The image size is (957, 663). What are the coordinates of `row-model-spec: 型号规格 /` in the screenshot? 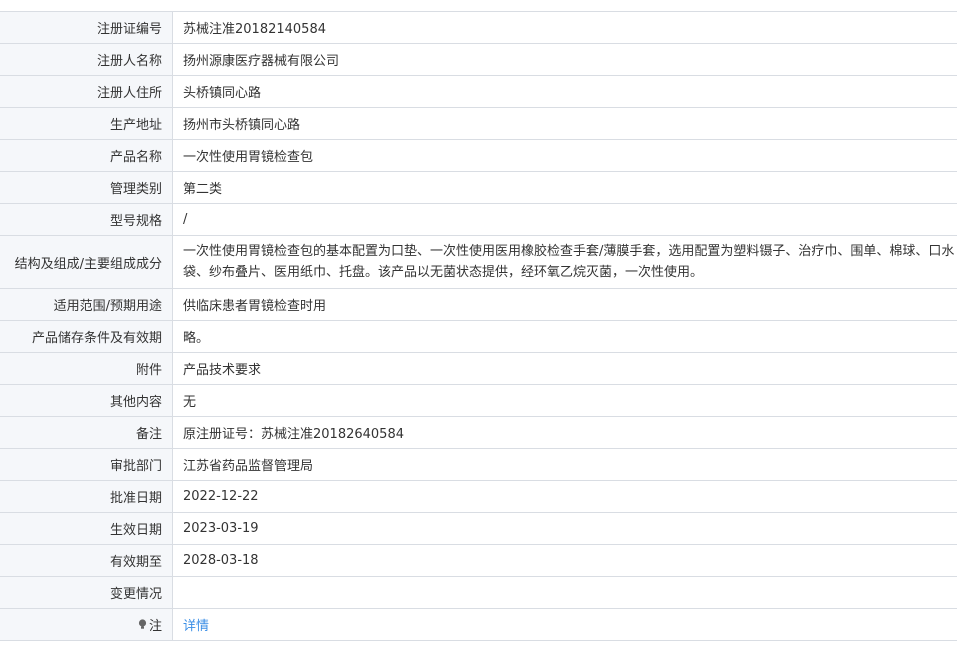 It's located at (478, 220).